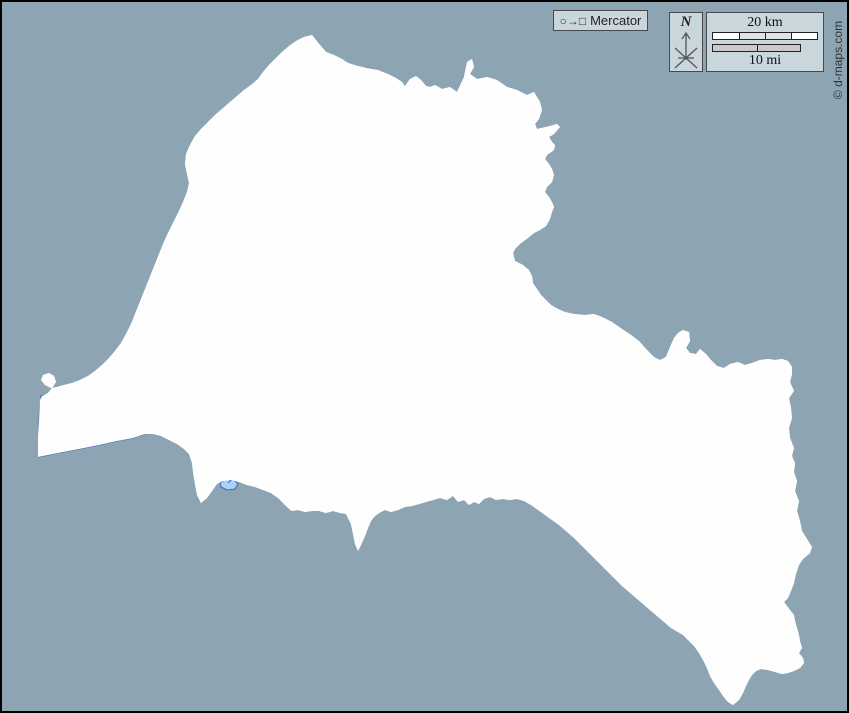  I want to click on scale-bar-box: 20 km 10 mi, so click(765, 42).